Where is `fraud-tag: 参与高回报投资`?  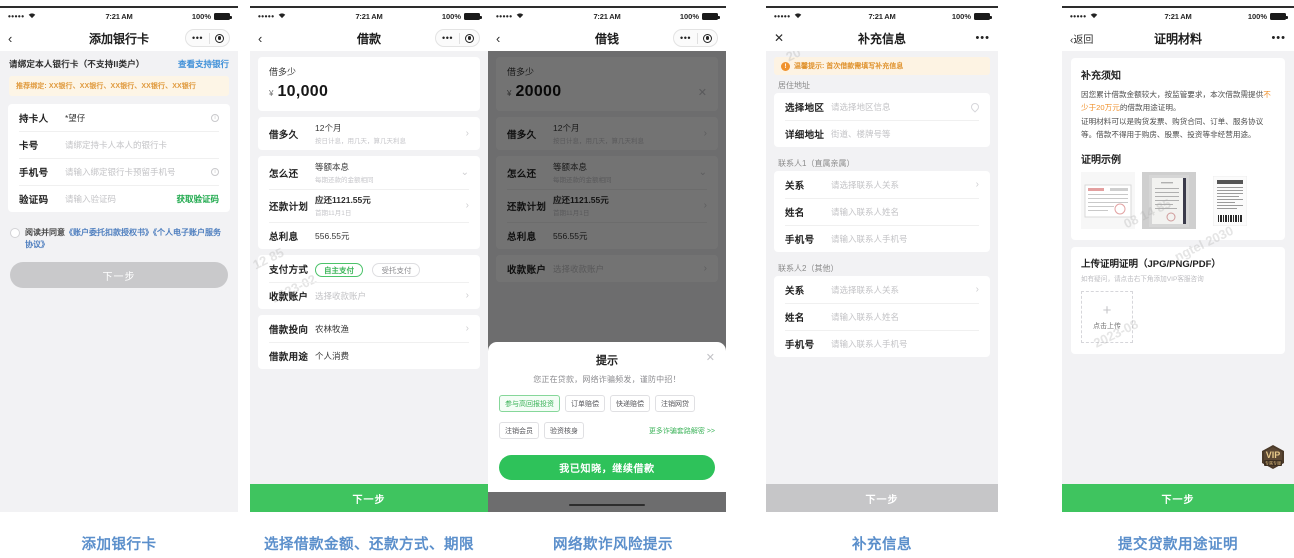 fraud-tag: 参与高回报投资 is located at coordinates (529, 403).